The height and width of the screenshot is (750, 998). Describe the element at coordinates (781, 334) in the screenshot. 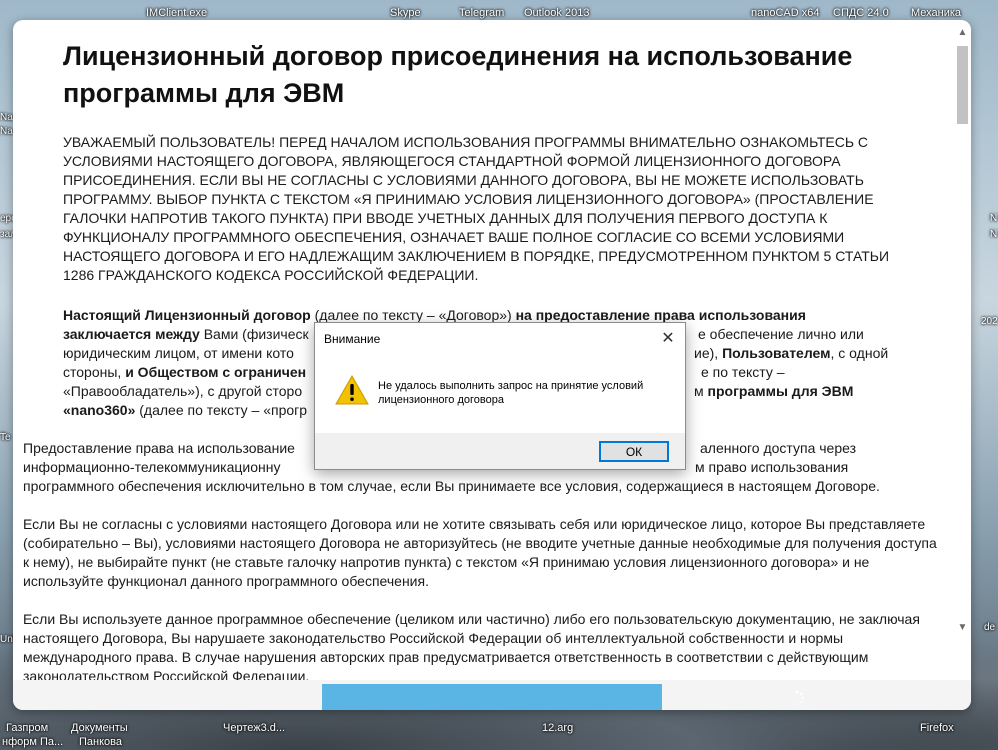

I see `text-line: е обеспечение лично или` at that location.